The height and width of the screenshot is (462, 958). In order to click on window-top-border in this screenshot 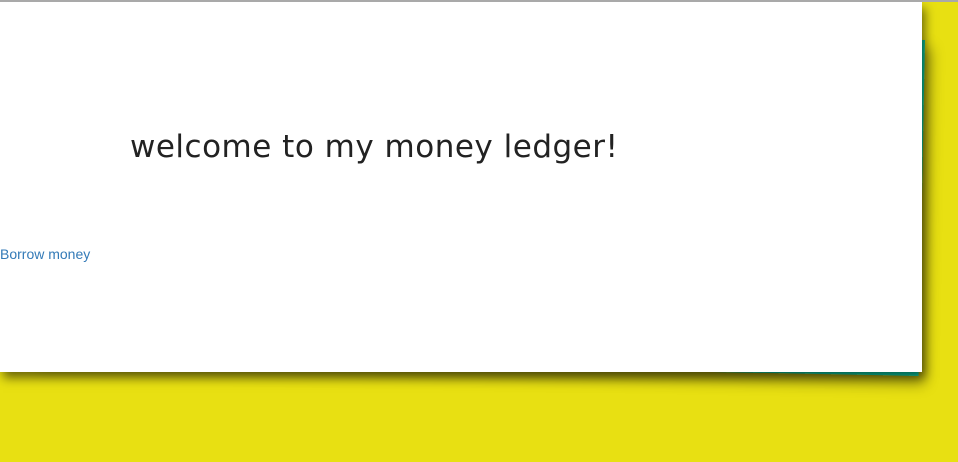, I will do `click(479, 1)`.